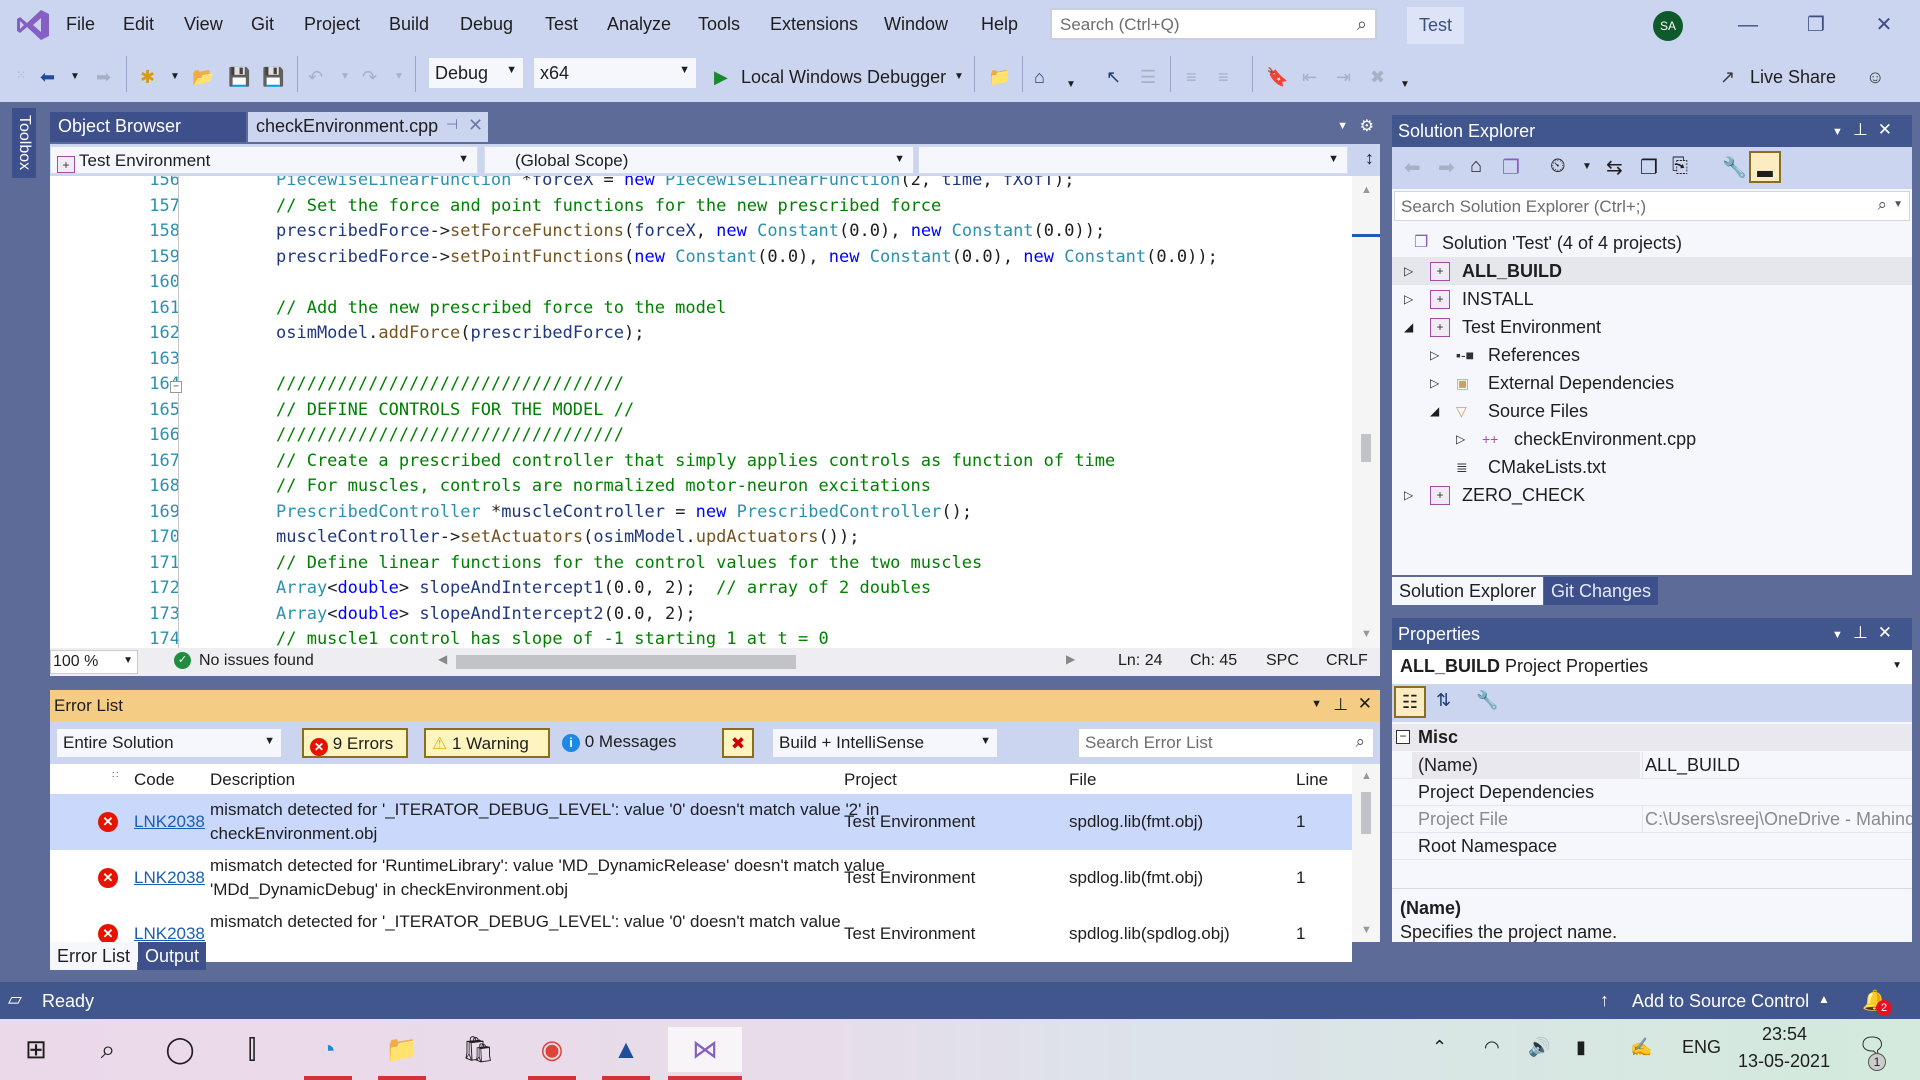 This screenshot has width=1920, height=1080. I want to click on filter-dropdown-icon: ▼, so click(1587, 166).